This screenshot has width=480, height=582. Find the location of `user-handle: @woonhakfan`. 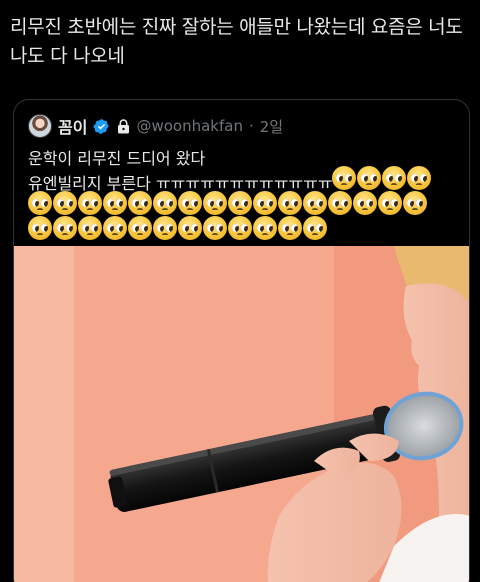

user-handle: @woonhakfan is located at coordinates (189, 126).